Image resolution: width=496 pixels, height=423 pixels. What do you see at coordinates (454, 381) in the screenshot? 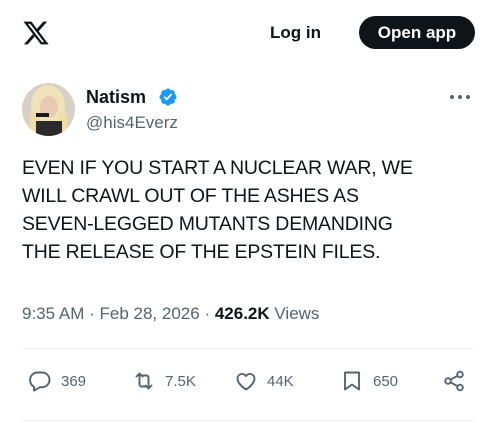
I see `share-icon` at bounding box center [454, 381].